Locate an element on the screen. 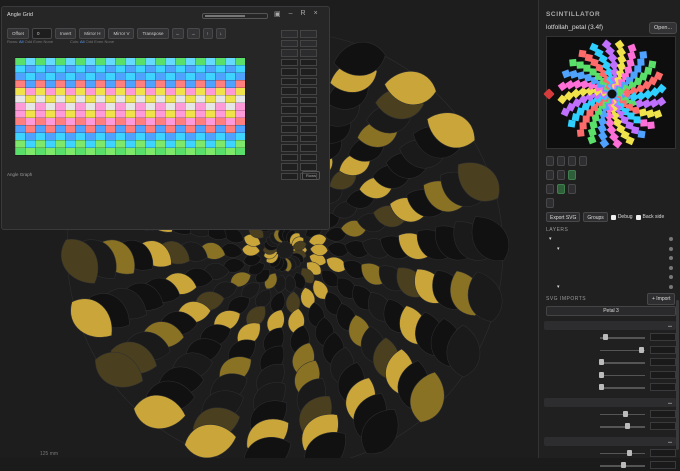  pattern-preview is located at coordinates (611, 92).